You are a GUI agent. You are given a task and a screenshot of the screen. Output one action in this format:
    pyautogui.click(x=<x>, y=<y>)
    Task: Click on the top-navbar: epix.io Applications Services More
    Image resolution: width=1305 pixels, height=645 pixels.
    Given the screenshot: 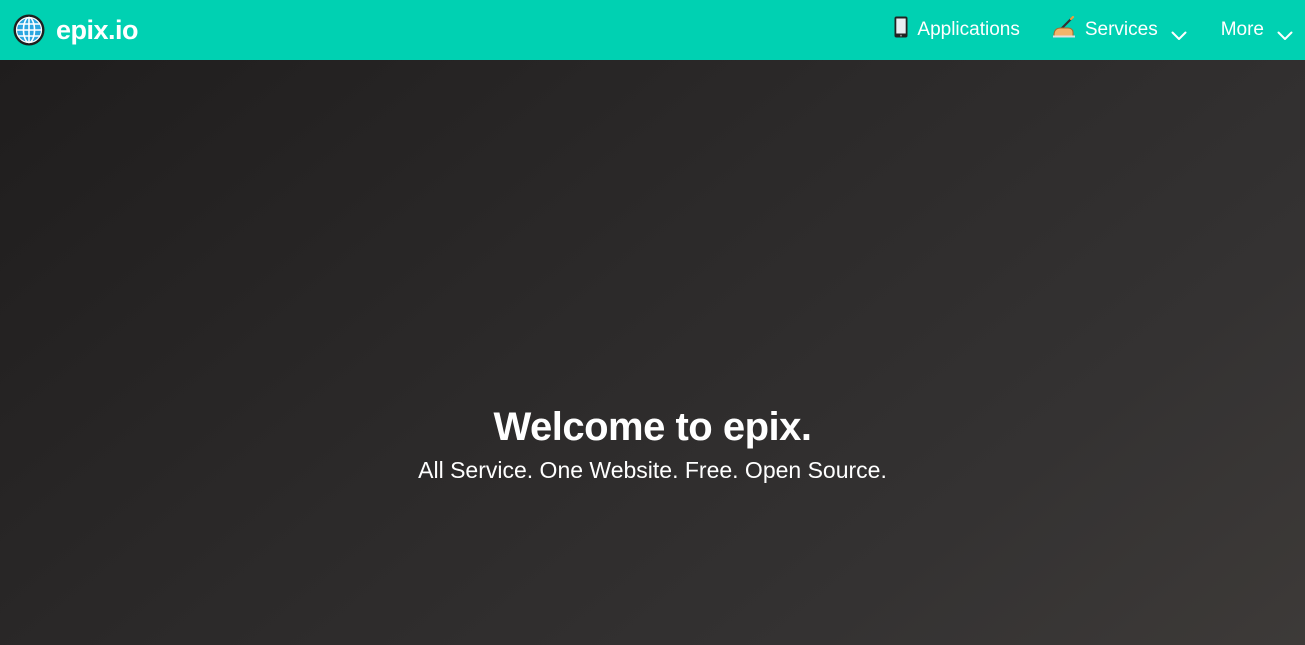 What is the action you would take?
    pyautogui.click(x=652, y=30)
    